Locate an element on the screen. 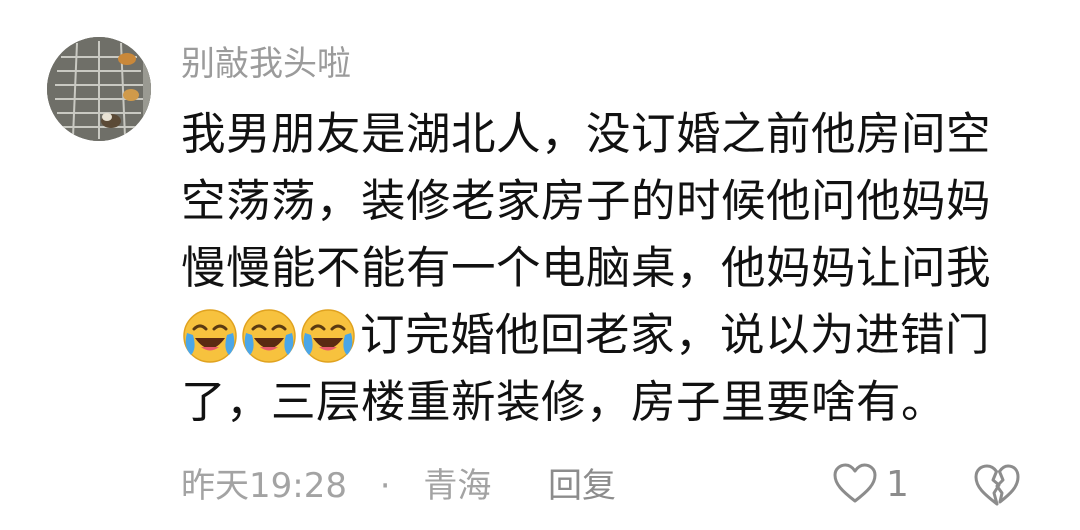 The height and width of the screenshot is (530, 1080). comment-text-line-with-emojis: 订完婚他回老家，说以为进错门 is located at coordinates (601, 335).